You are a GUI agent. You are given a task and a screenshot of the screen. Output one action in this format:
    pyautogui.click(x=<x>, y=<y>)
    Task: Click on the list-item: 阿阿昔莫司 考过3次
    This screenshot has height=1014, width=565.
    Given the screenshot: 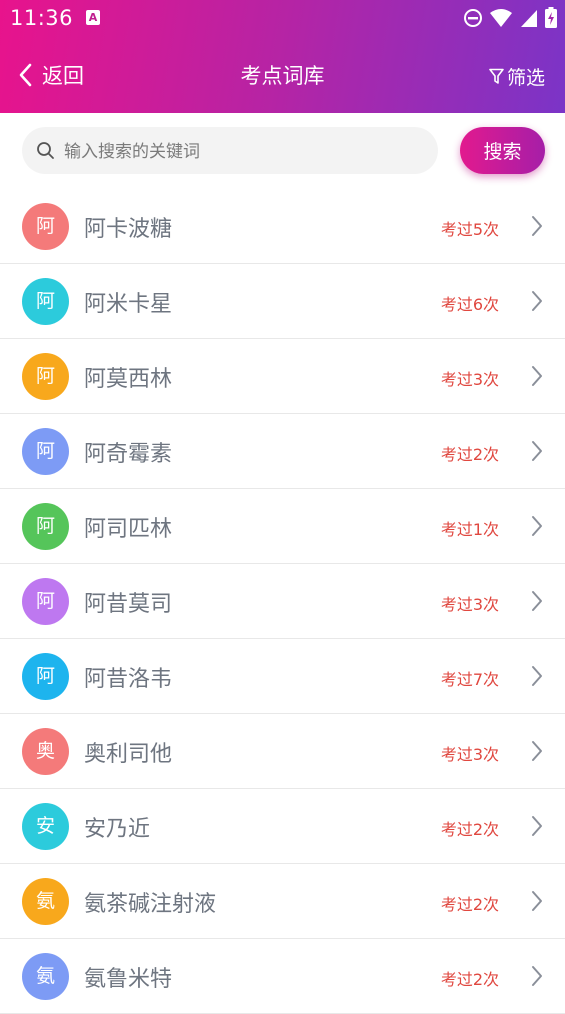 What is the action you would take?
    pyautogui.click(x=282, y=601)
    